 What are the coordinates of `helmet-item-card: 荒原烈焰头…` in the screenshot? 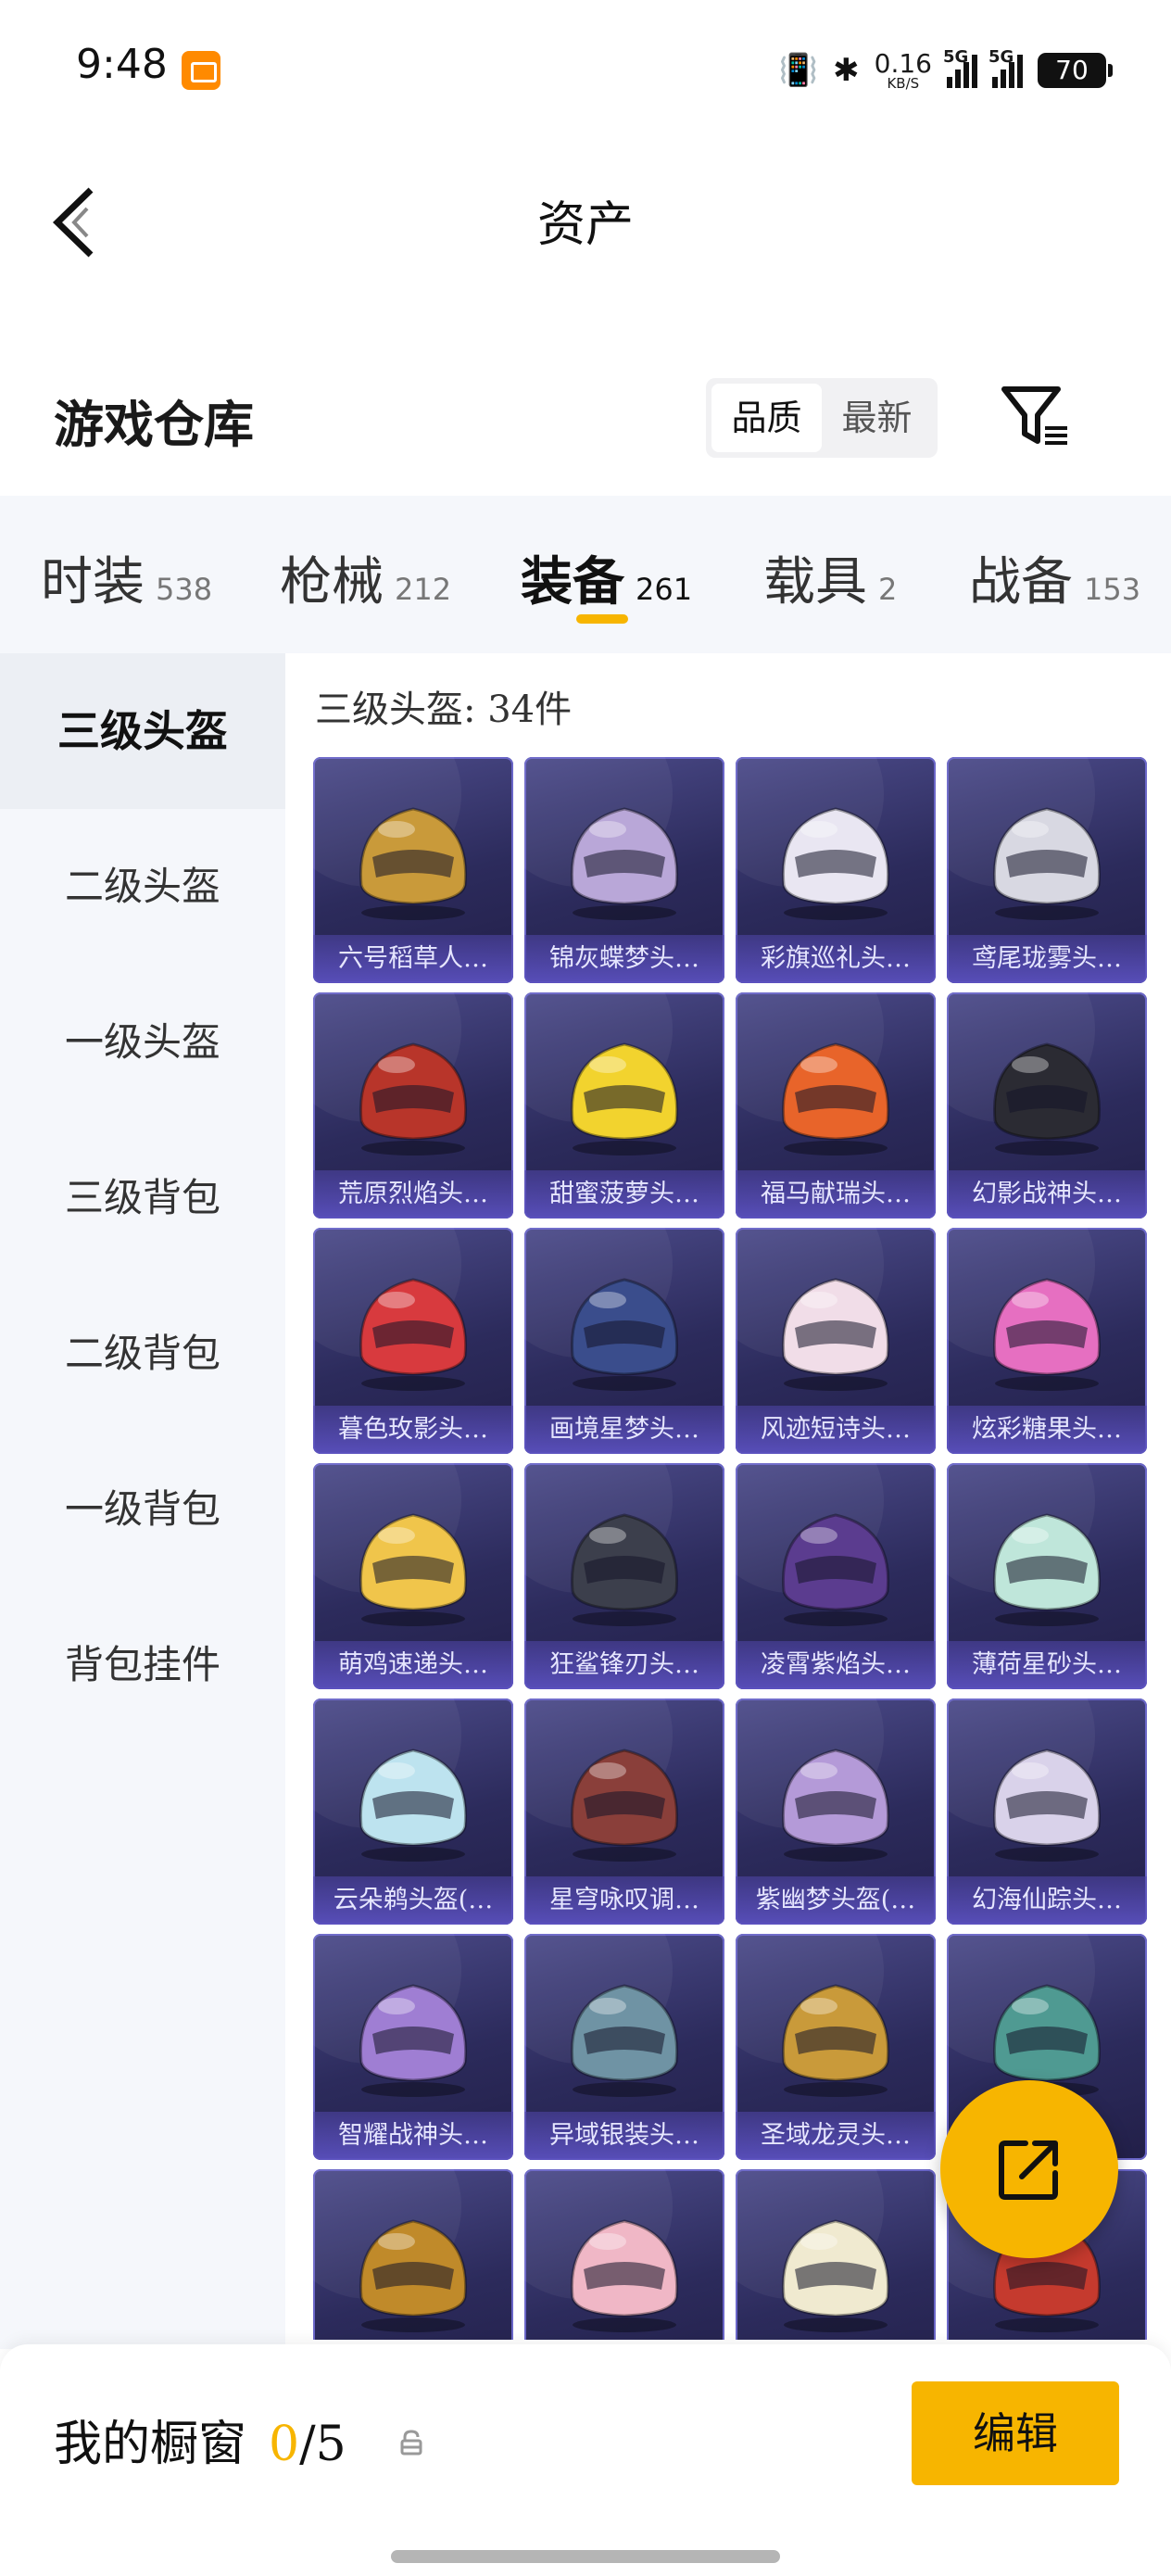 It's located at (413, 1106).